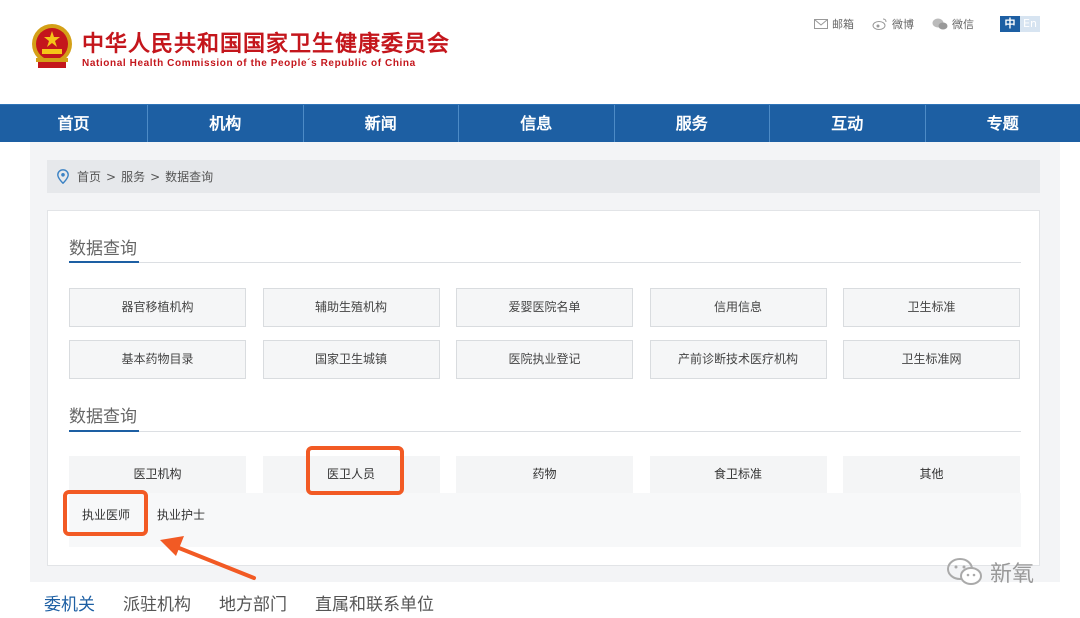 Image resolution: width=1080 pixels, height=618 pixels. Describe the element at coordinates (931, 307) in the screenshot. I see `link-health-standards: 卫生标准` at that location.